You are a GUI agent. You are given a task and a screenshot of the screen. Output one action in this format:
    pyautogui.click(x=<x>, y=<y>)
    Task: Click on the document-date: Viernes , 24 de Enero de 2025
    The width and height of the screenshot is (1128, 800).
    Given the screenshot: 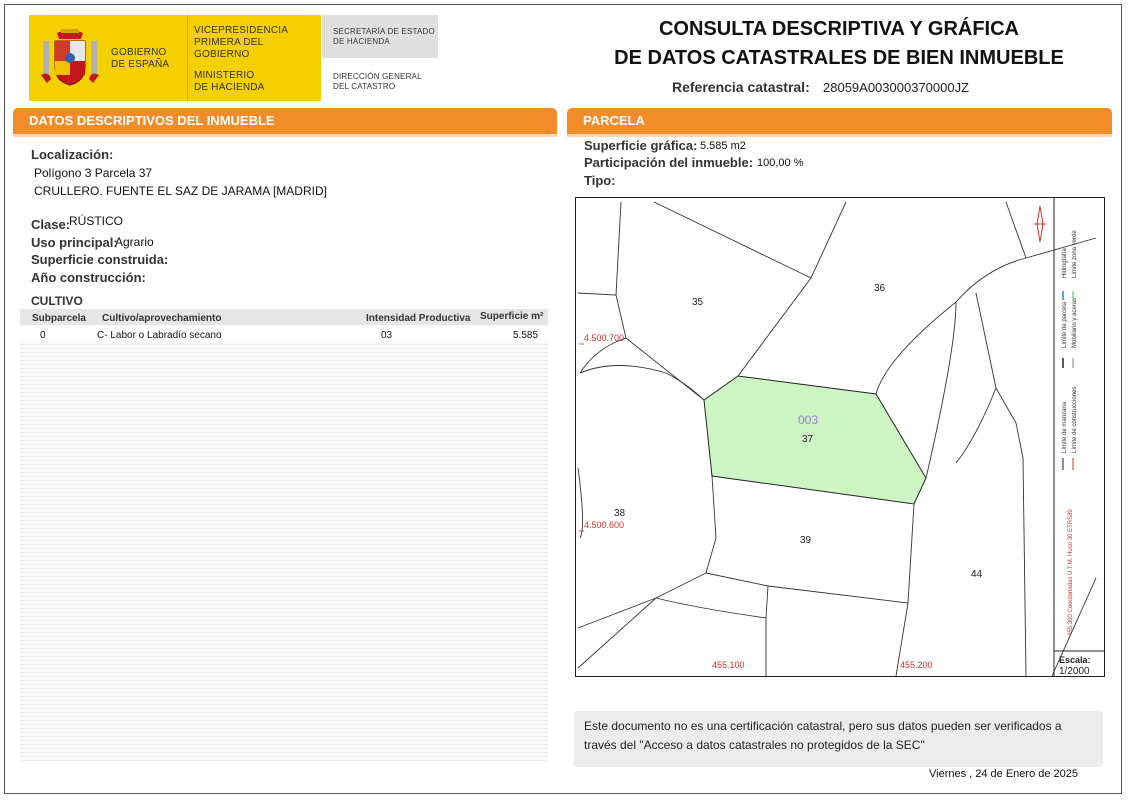 What is the action you would take?
    pyautogui.click(x=1004, y=774)
    